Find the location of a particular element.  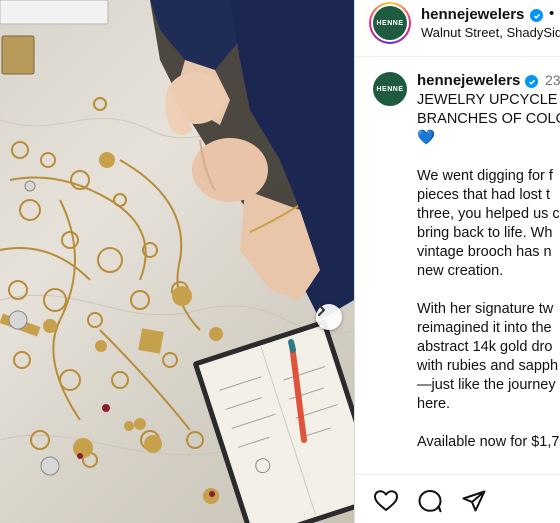

caption-line: With her signature tw is located at coordinates (485, 309).